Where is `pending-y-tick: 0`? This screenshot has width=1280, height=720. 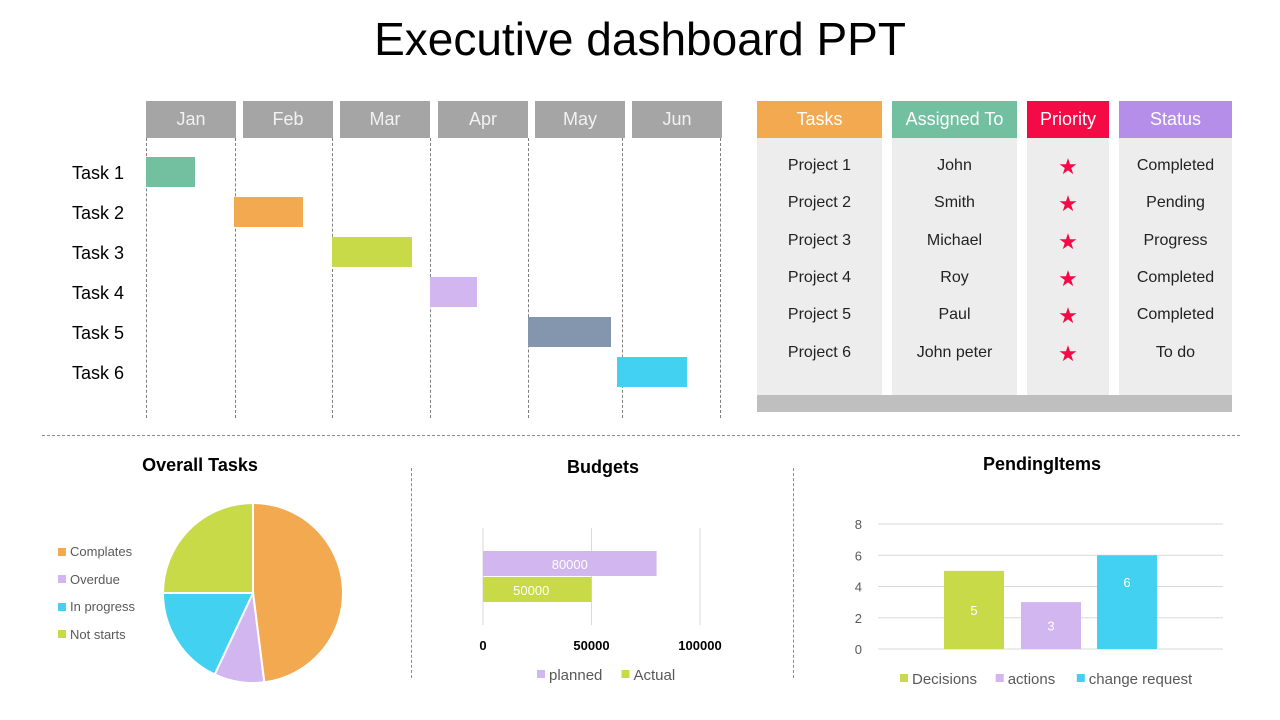 pending-y-tick: 0 is located at coordinates (858, 649).